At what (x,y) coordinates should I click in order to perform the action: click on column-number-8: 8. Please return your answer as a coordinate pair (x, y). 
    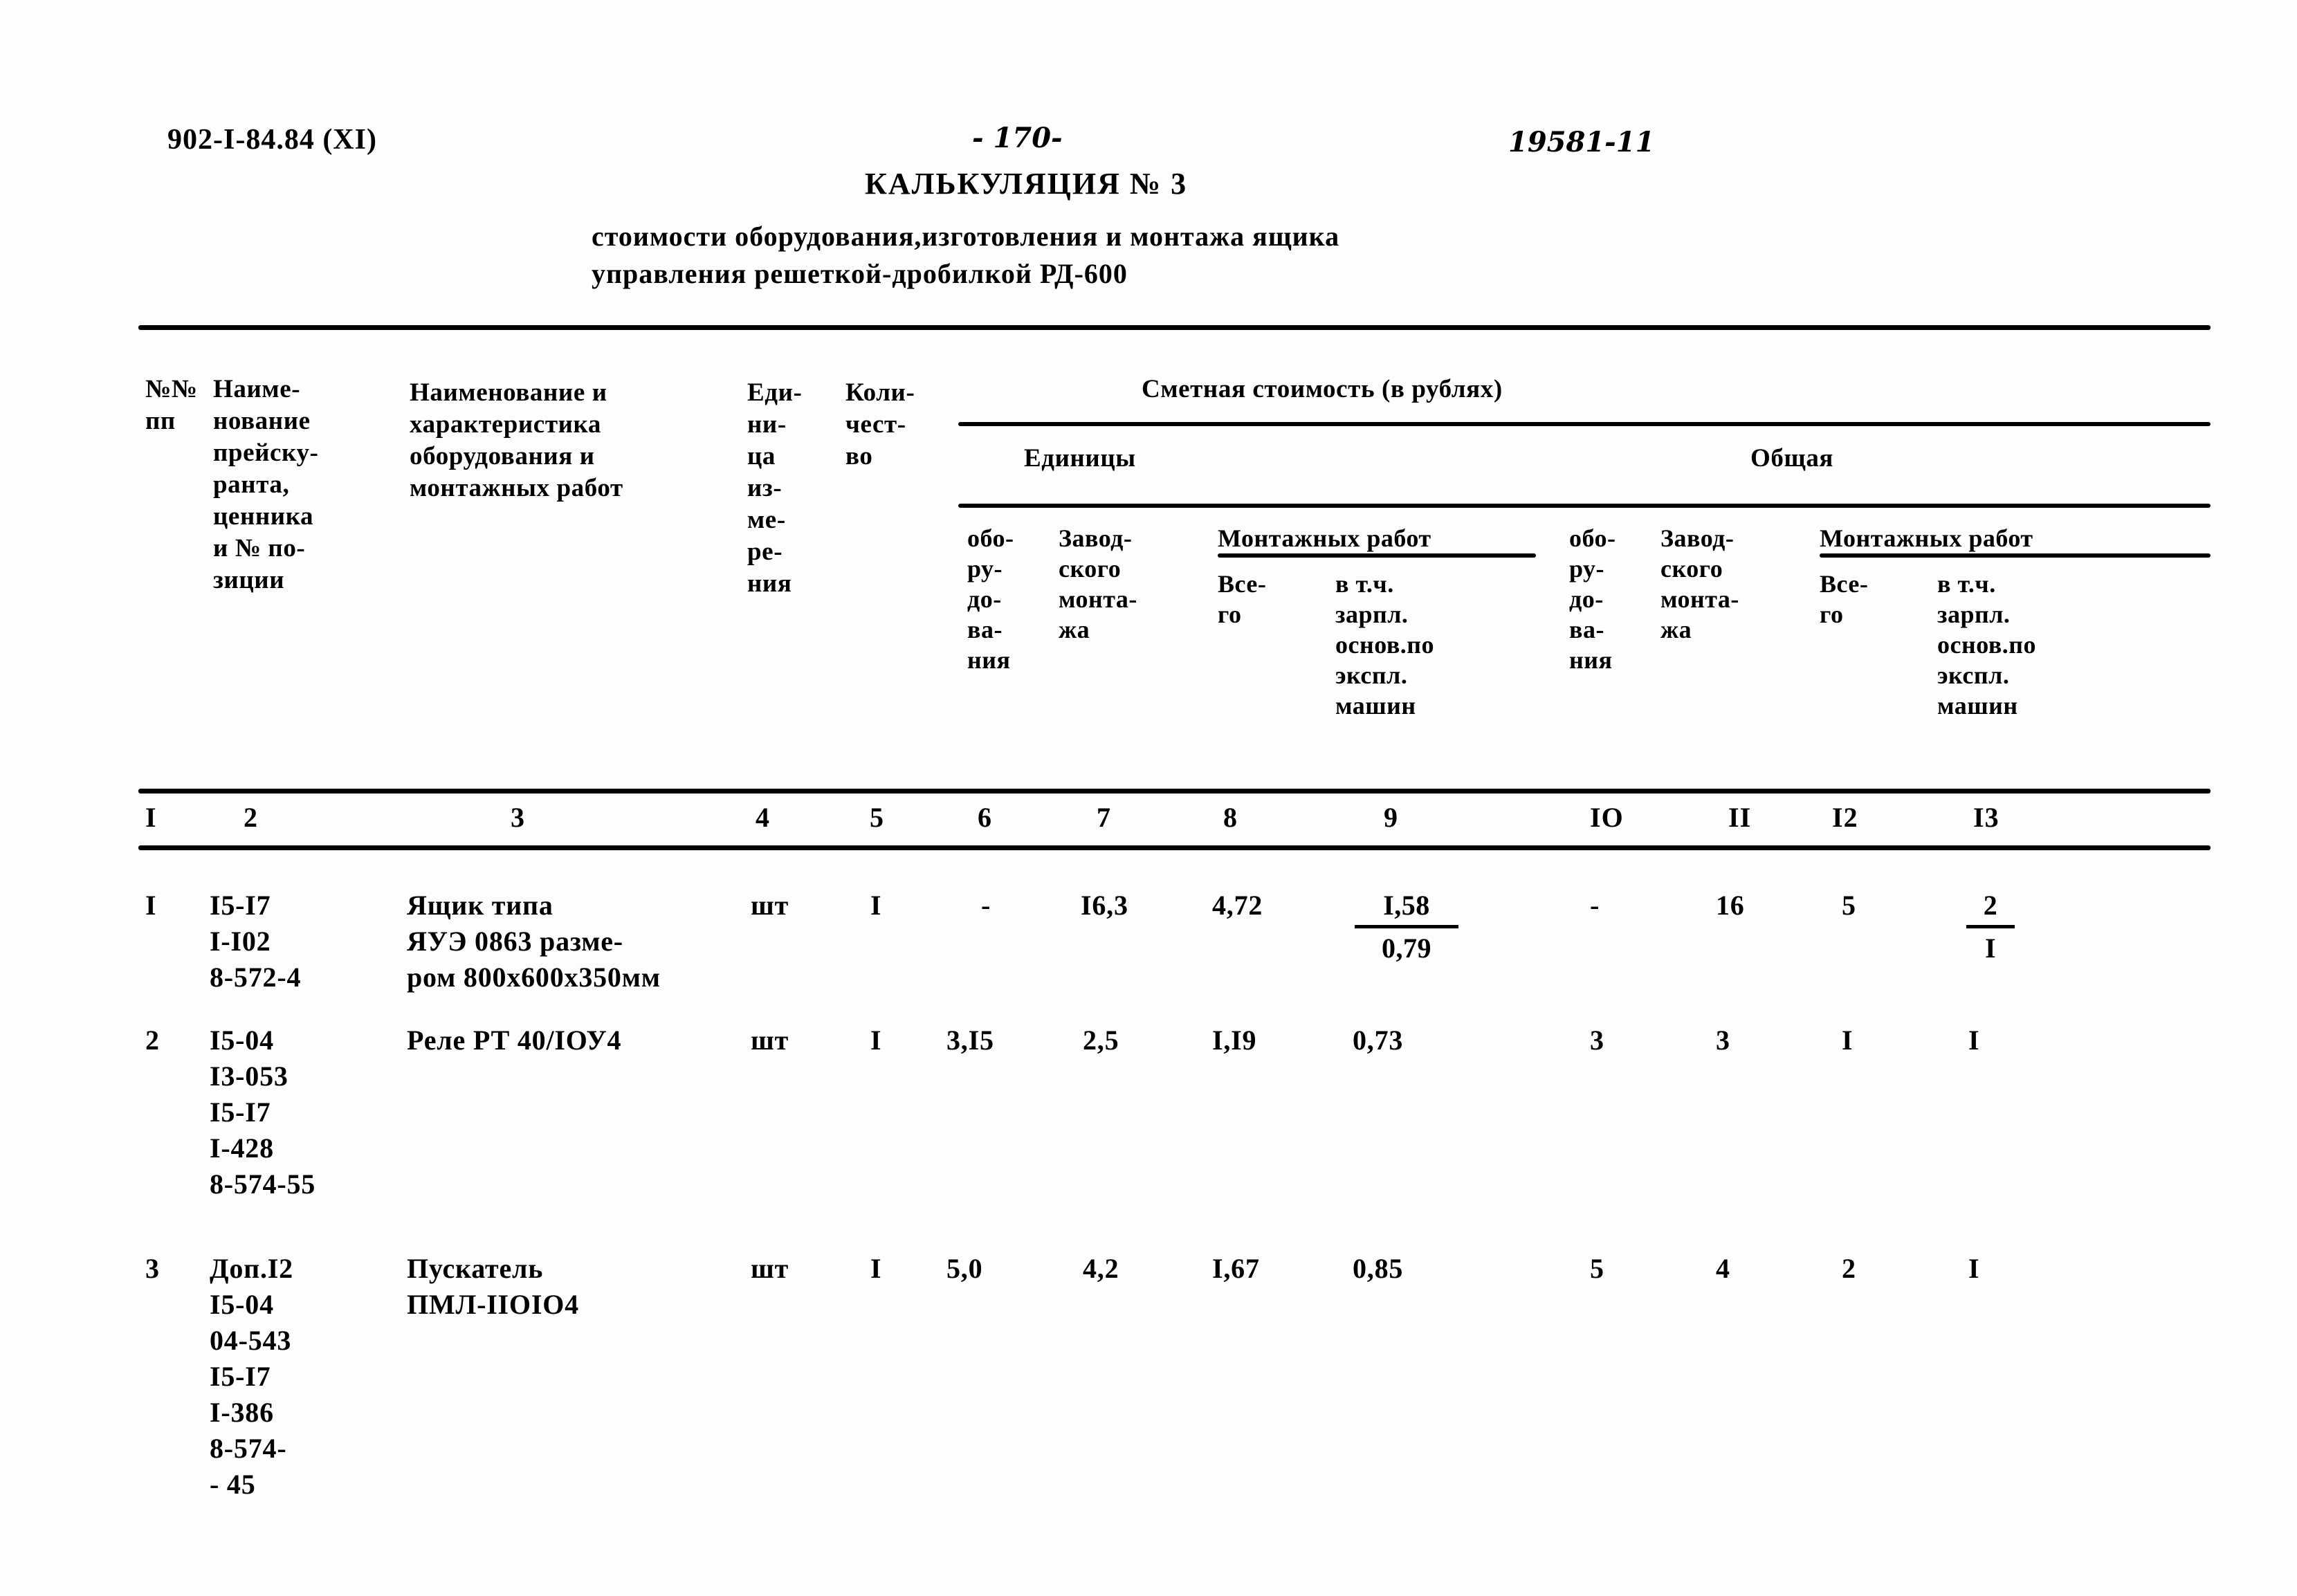
    Looking at the image, I should click on (1230, 817).